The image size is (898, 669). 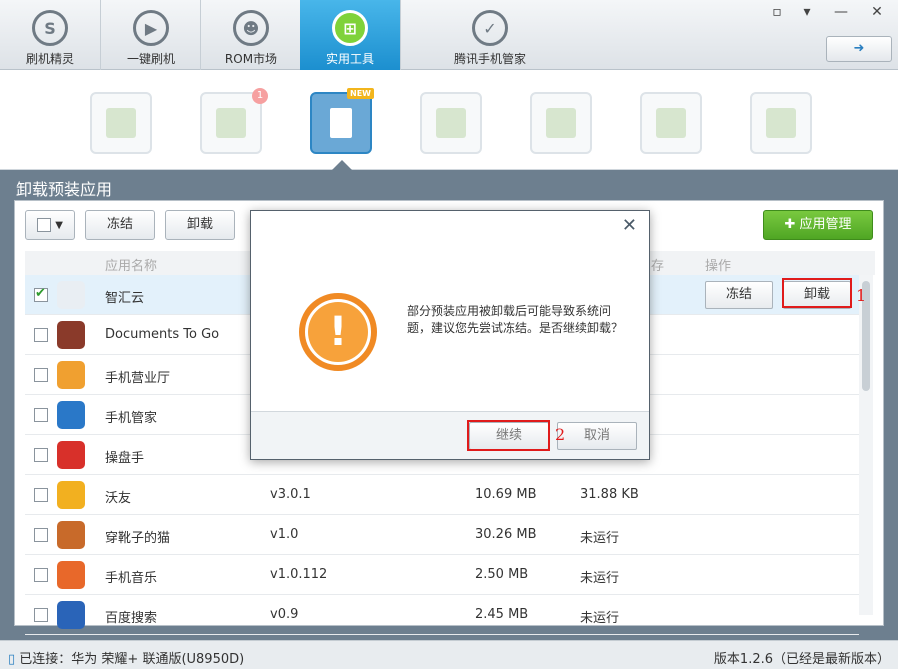 What do you see at coordinates (801, 659) in the screenshot?
I see `version-status: 版本1.2.6（已经是最新版本）` at bounding box center [801, 659].